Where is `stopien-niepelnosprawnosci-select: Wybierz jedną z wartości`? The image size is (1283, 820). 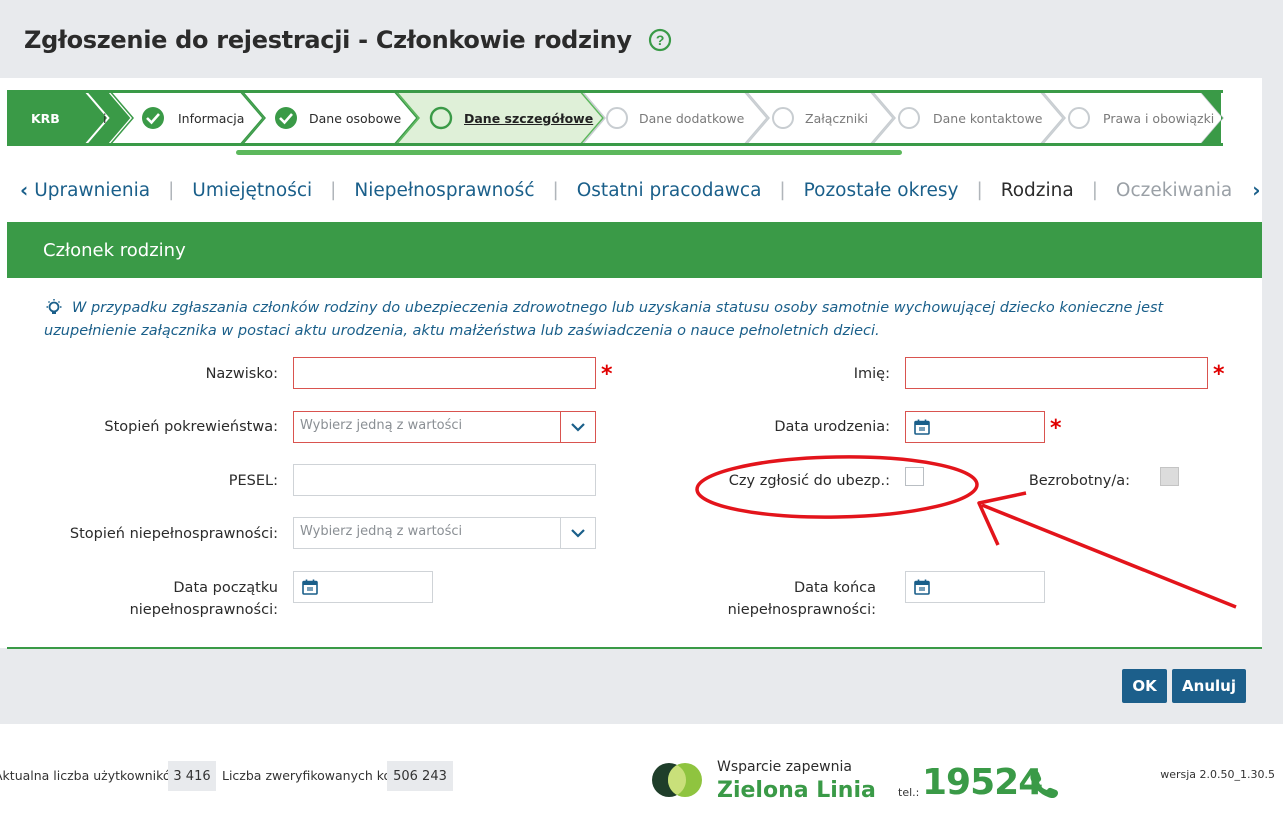 stopien-niepelnosprawnosci-select: Wybierz jedną z wartości is located at coordinates (444, 533).